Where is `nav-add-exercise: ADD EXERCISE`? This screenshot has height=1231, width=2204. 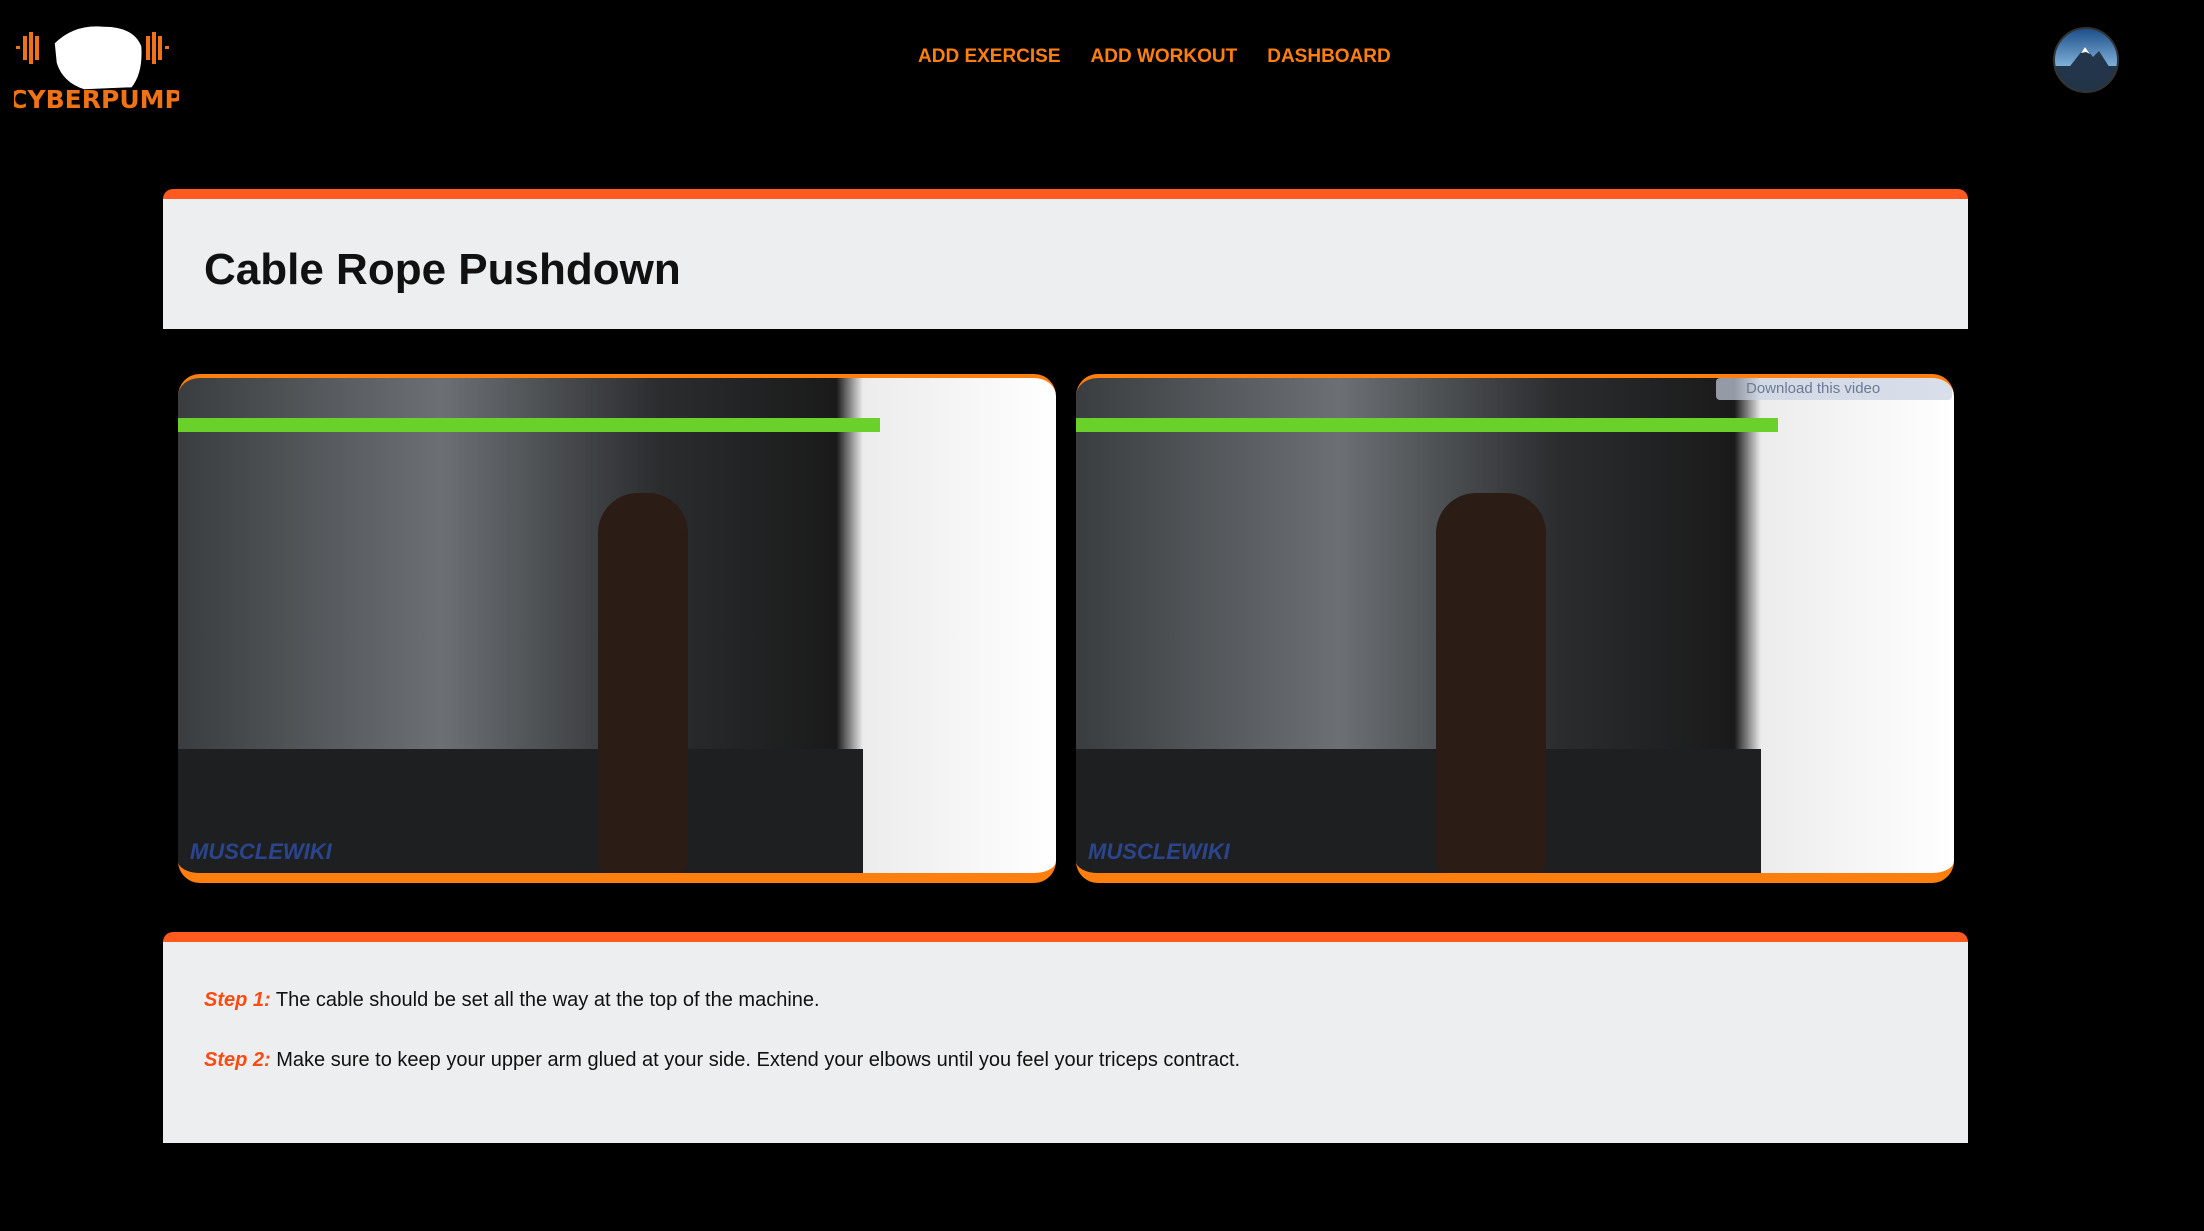
nav-add-exercise: ADD EXERCISE is located at coordinates (989, 57).